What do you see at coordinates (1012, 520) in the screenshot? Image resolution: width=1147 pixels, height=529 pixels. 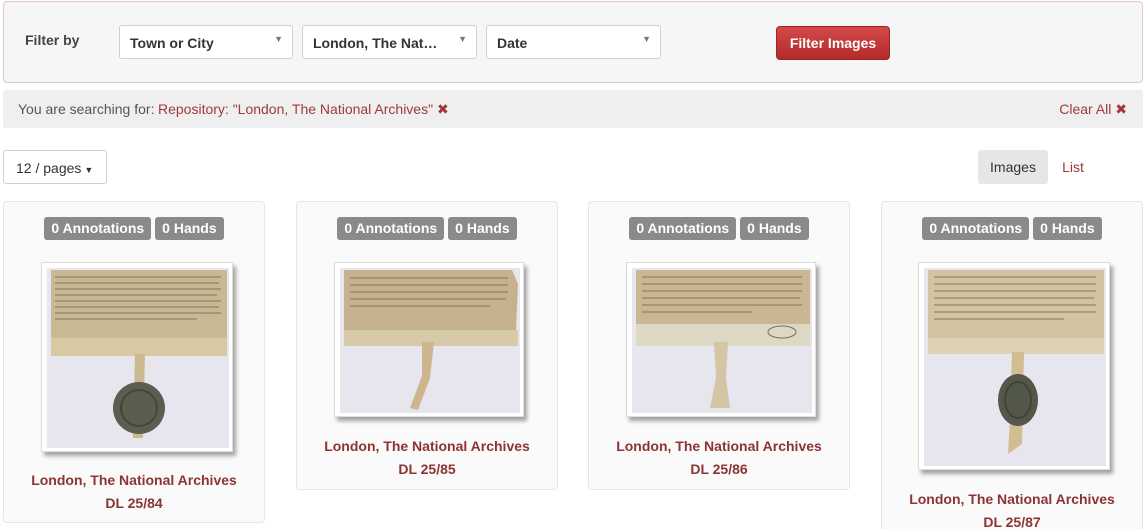 I see `card-shelfmark: DL 25/87` at bounding box center [1012, 520].